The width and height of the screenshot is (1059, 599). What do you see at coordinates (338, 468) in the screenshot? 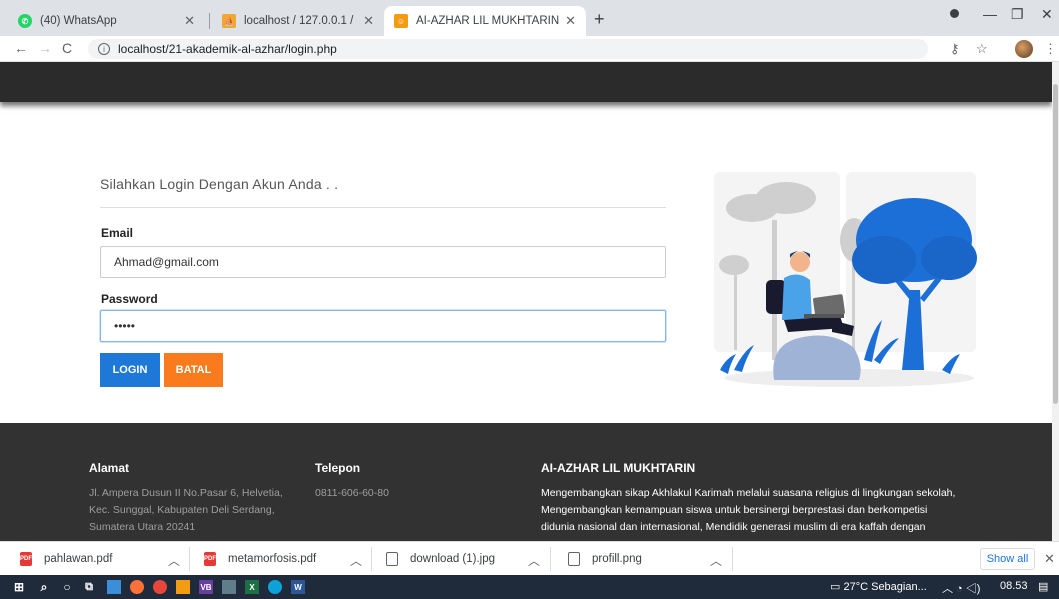
I see `footer-phone-heading: Telepon` at bounding box center [338, 468].